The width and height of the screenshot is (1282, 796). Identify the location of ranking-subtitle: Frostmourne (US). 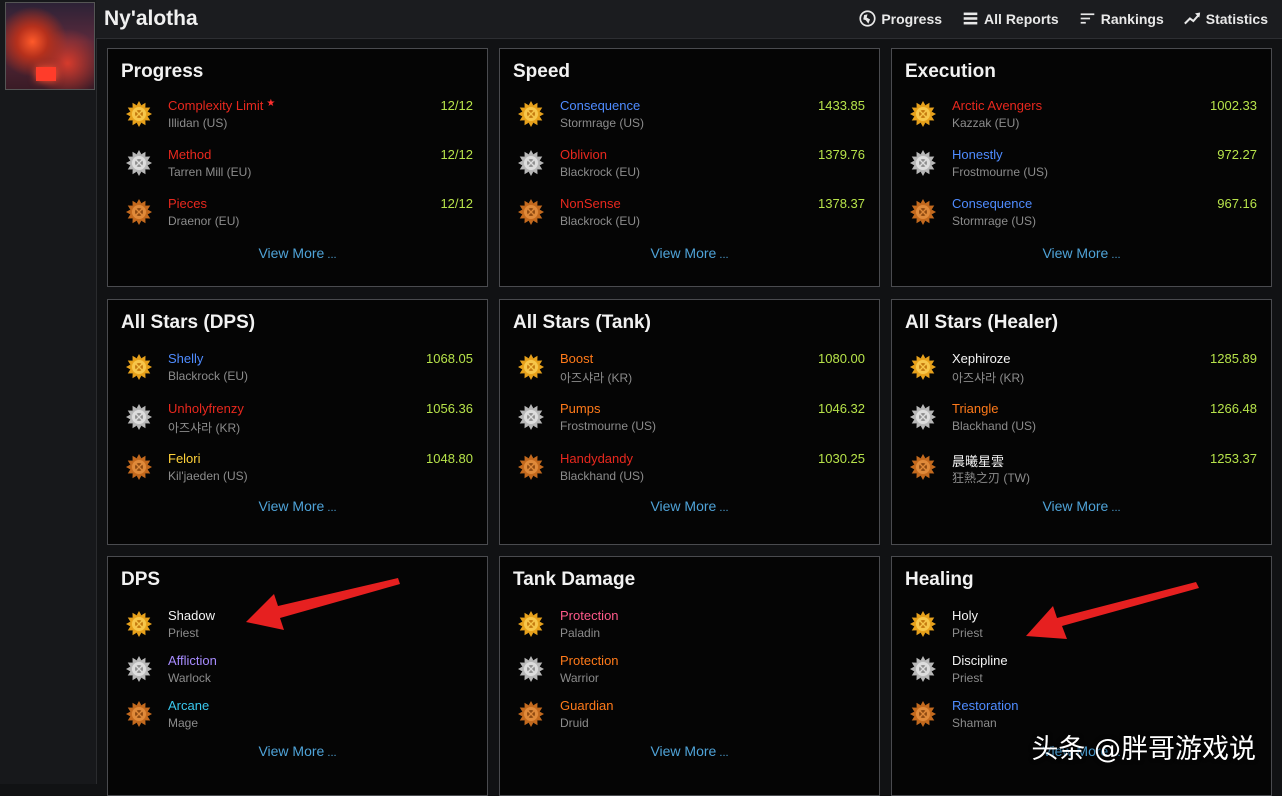
(608, 426).